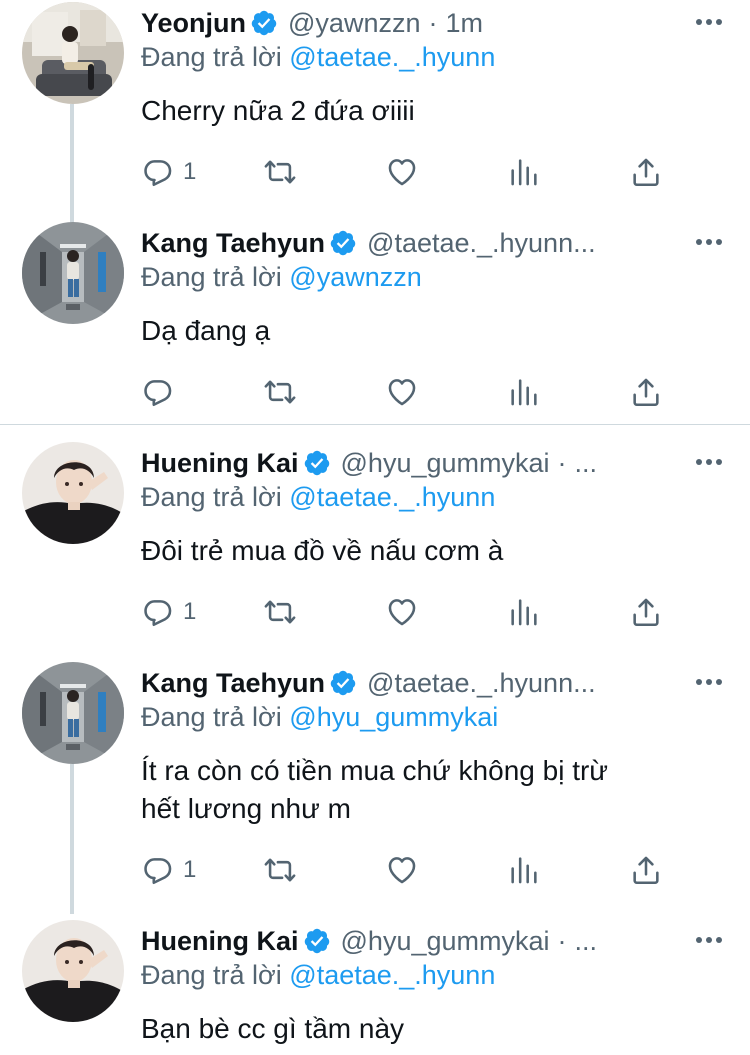 Image resolution: width=750 pixels, height=1055 pixels. Describe the element at coordinates (375, 424) in the screenshot. I see `thread-divider` at that location.